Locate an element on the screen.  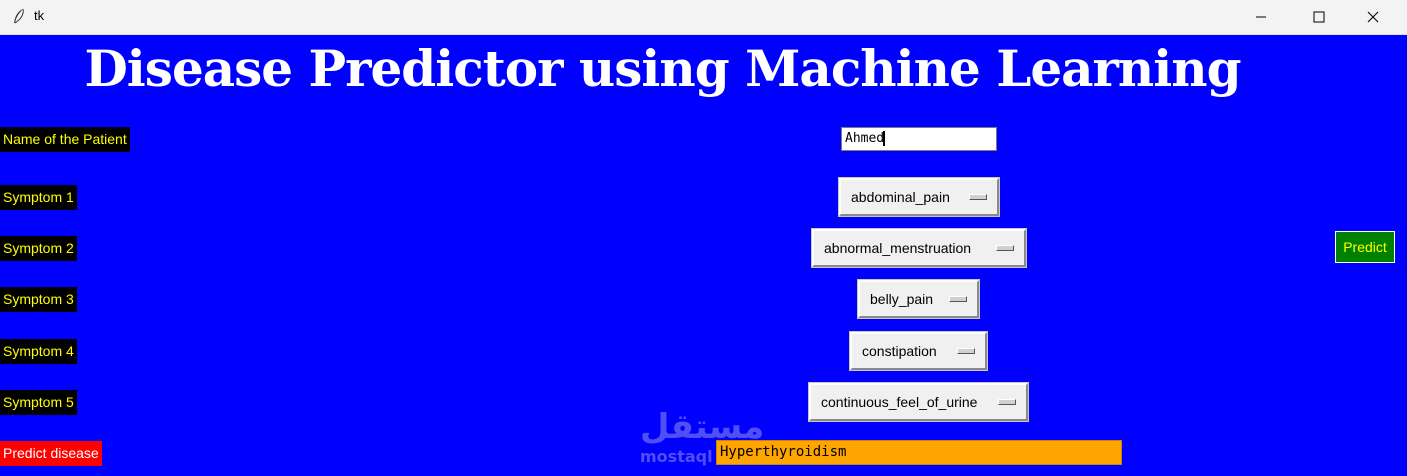
symptom1-dropdown: abdominal_pain is located at coordinates (919, 197).